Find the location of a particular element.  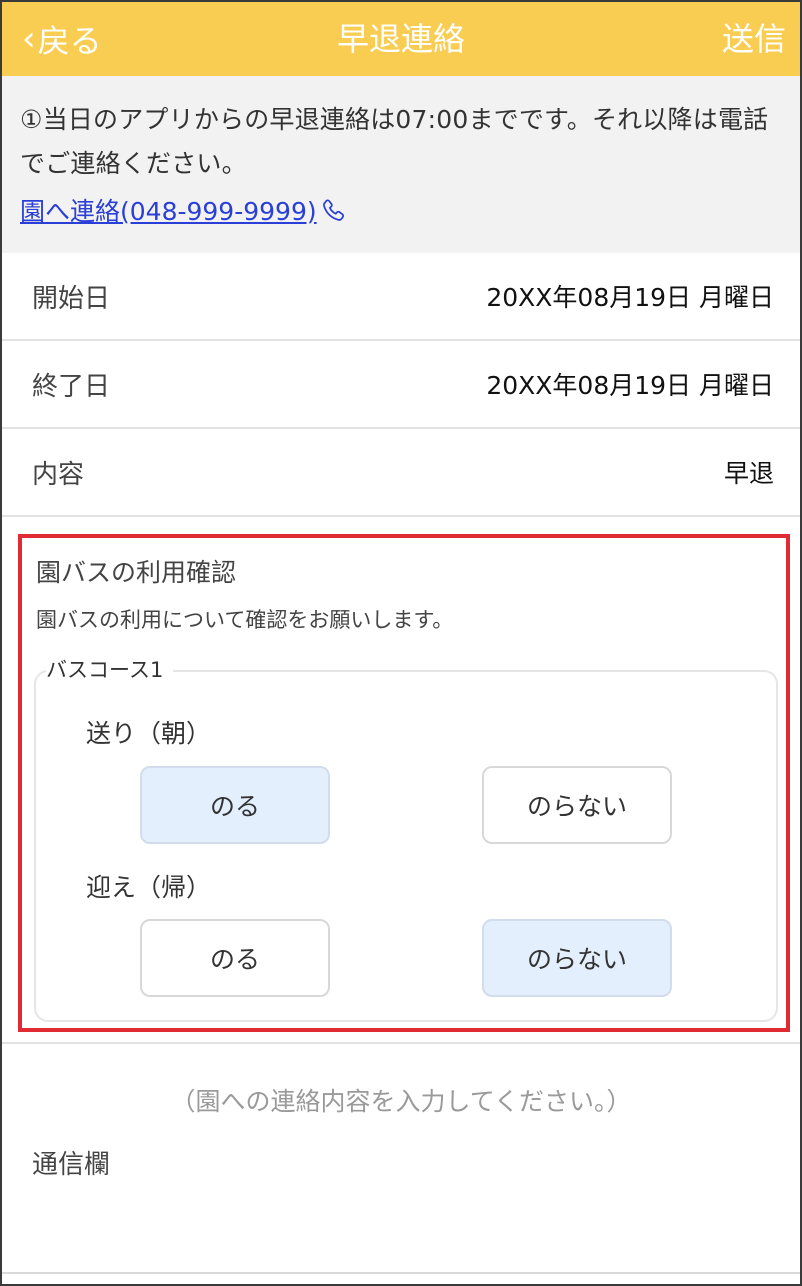

divider is located at coordinates (401, 1043).